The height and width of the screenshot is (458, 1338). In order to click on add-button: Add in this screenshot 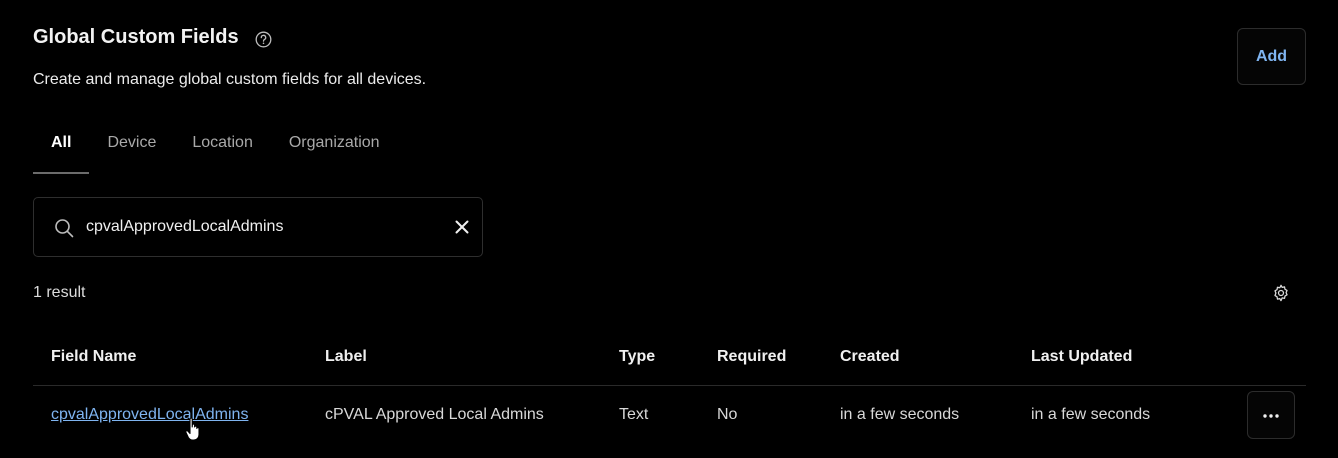, I will do `click(1271, 56)`.